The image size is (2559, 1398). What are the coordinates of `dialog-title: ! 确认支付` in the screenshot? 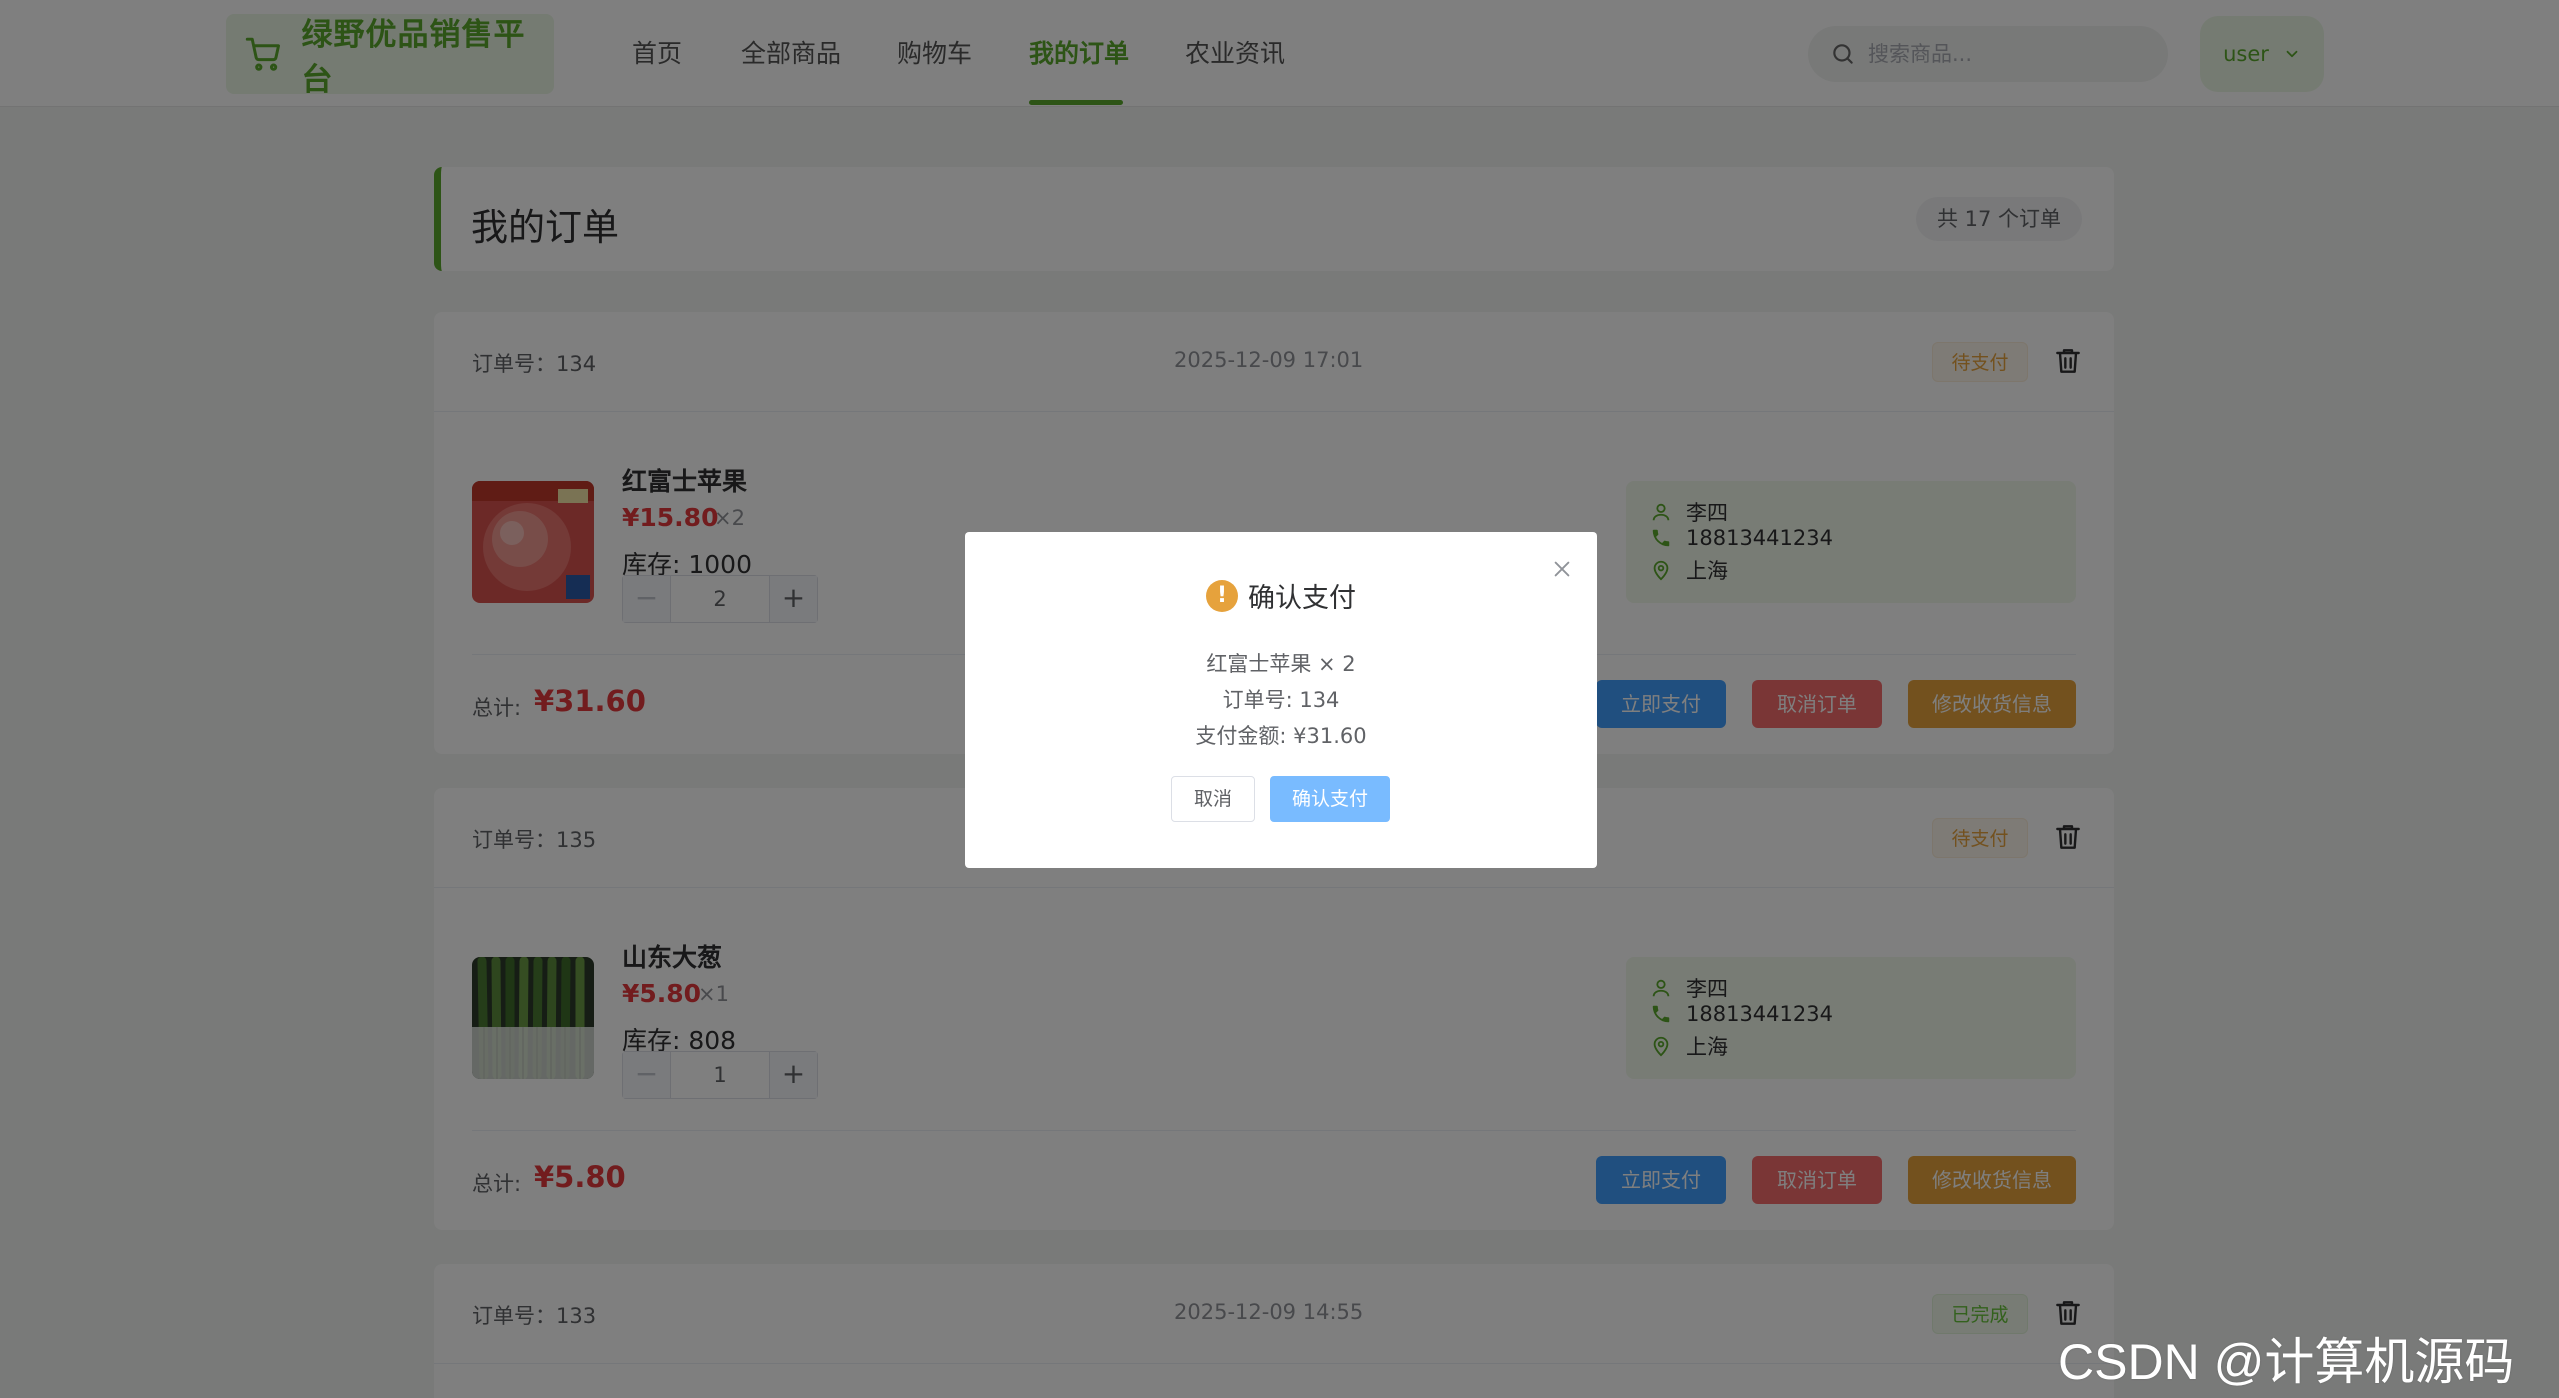 It's located at (1281, 595).